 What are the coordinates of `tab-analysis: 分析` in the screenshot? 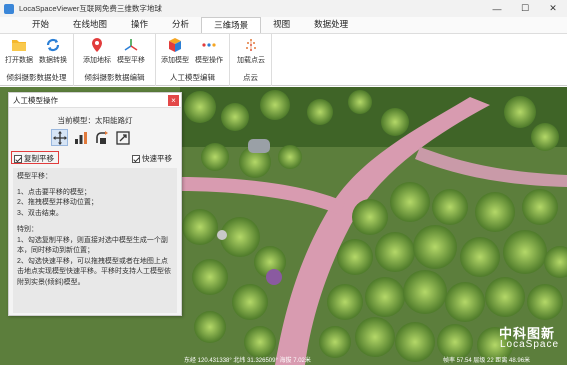 It's located at (180, 25).